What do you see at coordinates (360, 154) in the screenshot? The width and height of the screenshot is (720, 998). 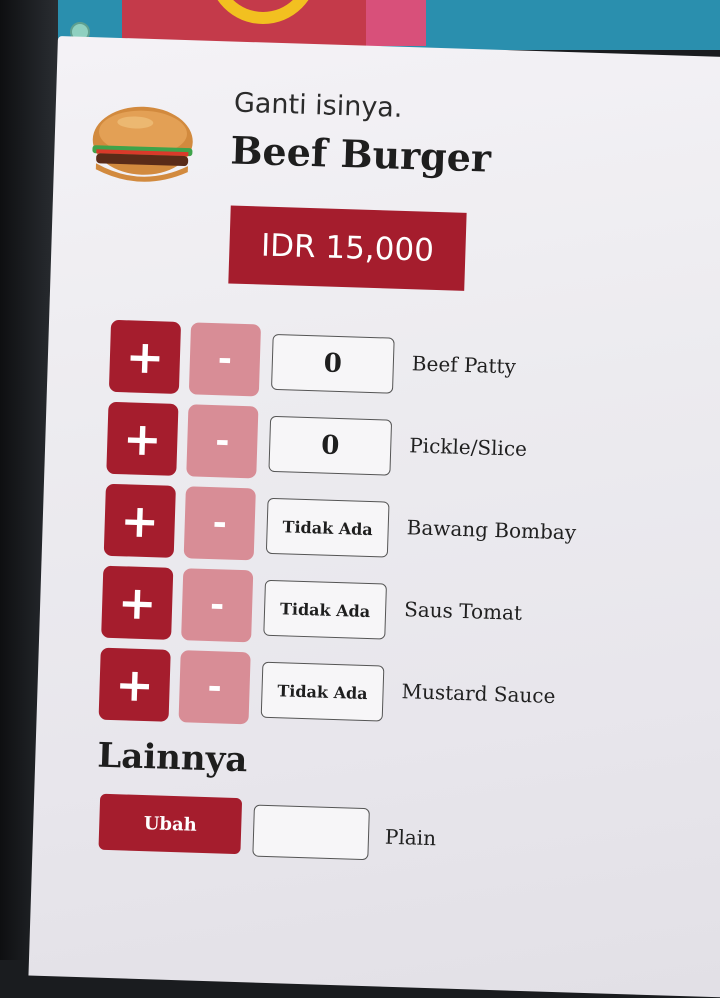 I see `product-title: Beef Burger` at bounding box center [360, 154].